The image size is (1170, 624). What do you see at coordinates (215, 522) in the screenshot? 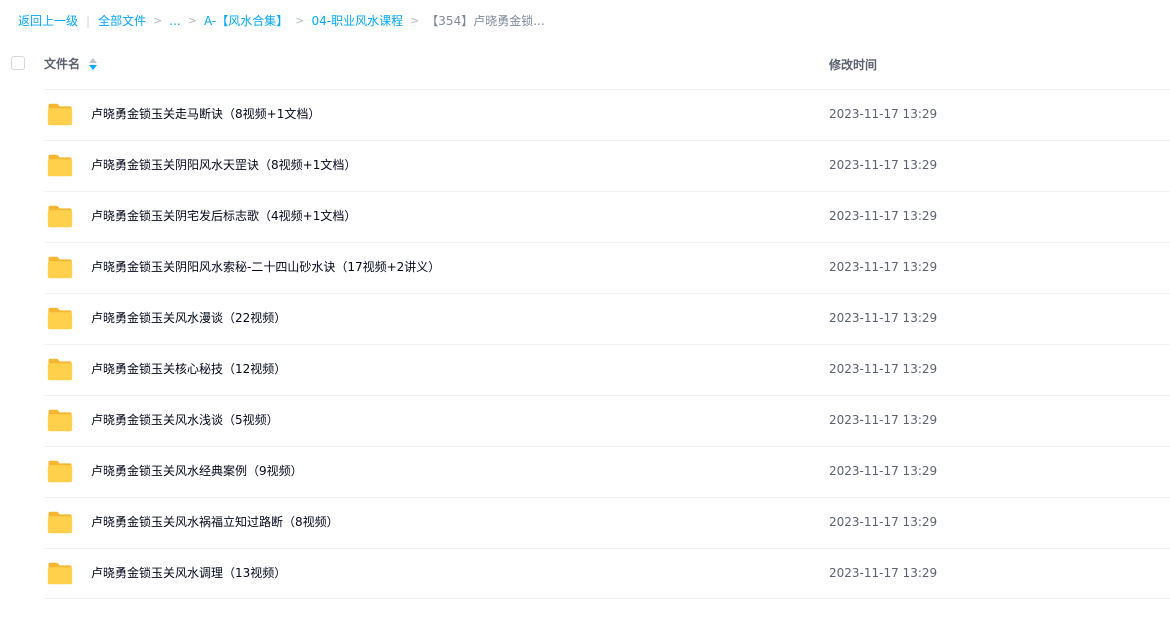
I see `file-name: 卢晓勇金锁玉关风水祸福立知过路断（8视频）` at bounding box center [215, 522].